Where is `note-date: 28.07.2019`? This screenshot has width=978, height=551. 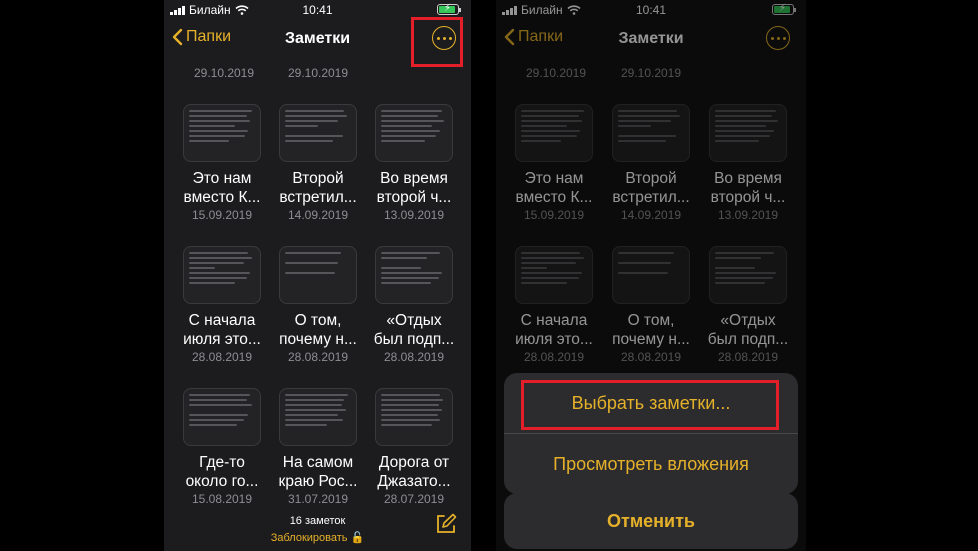 note-date: 28.07.2019 is located at coordinates (414, 499).